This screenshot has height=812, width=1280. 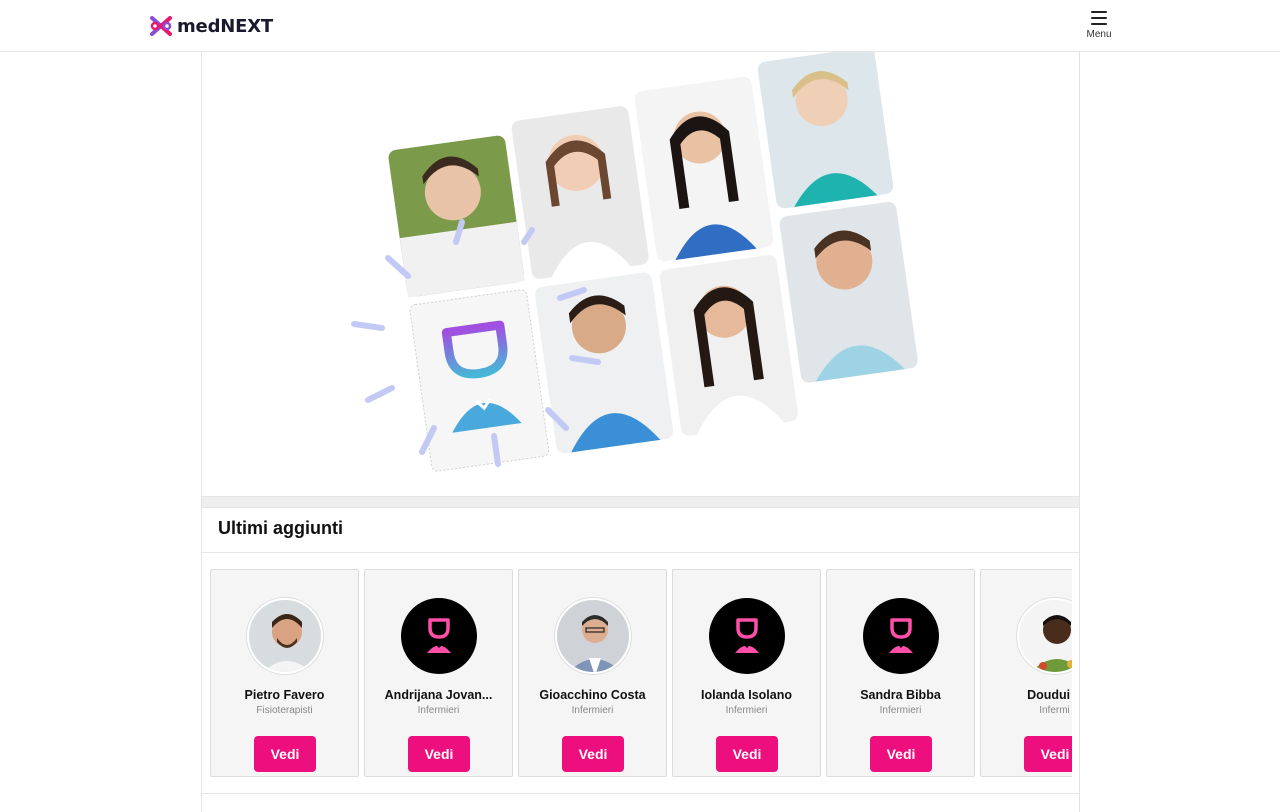 I want to click on profile-card: Doudui E Infermi Vedi, so click(x=1026, y=673).